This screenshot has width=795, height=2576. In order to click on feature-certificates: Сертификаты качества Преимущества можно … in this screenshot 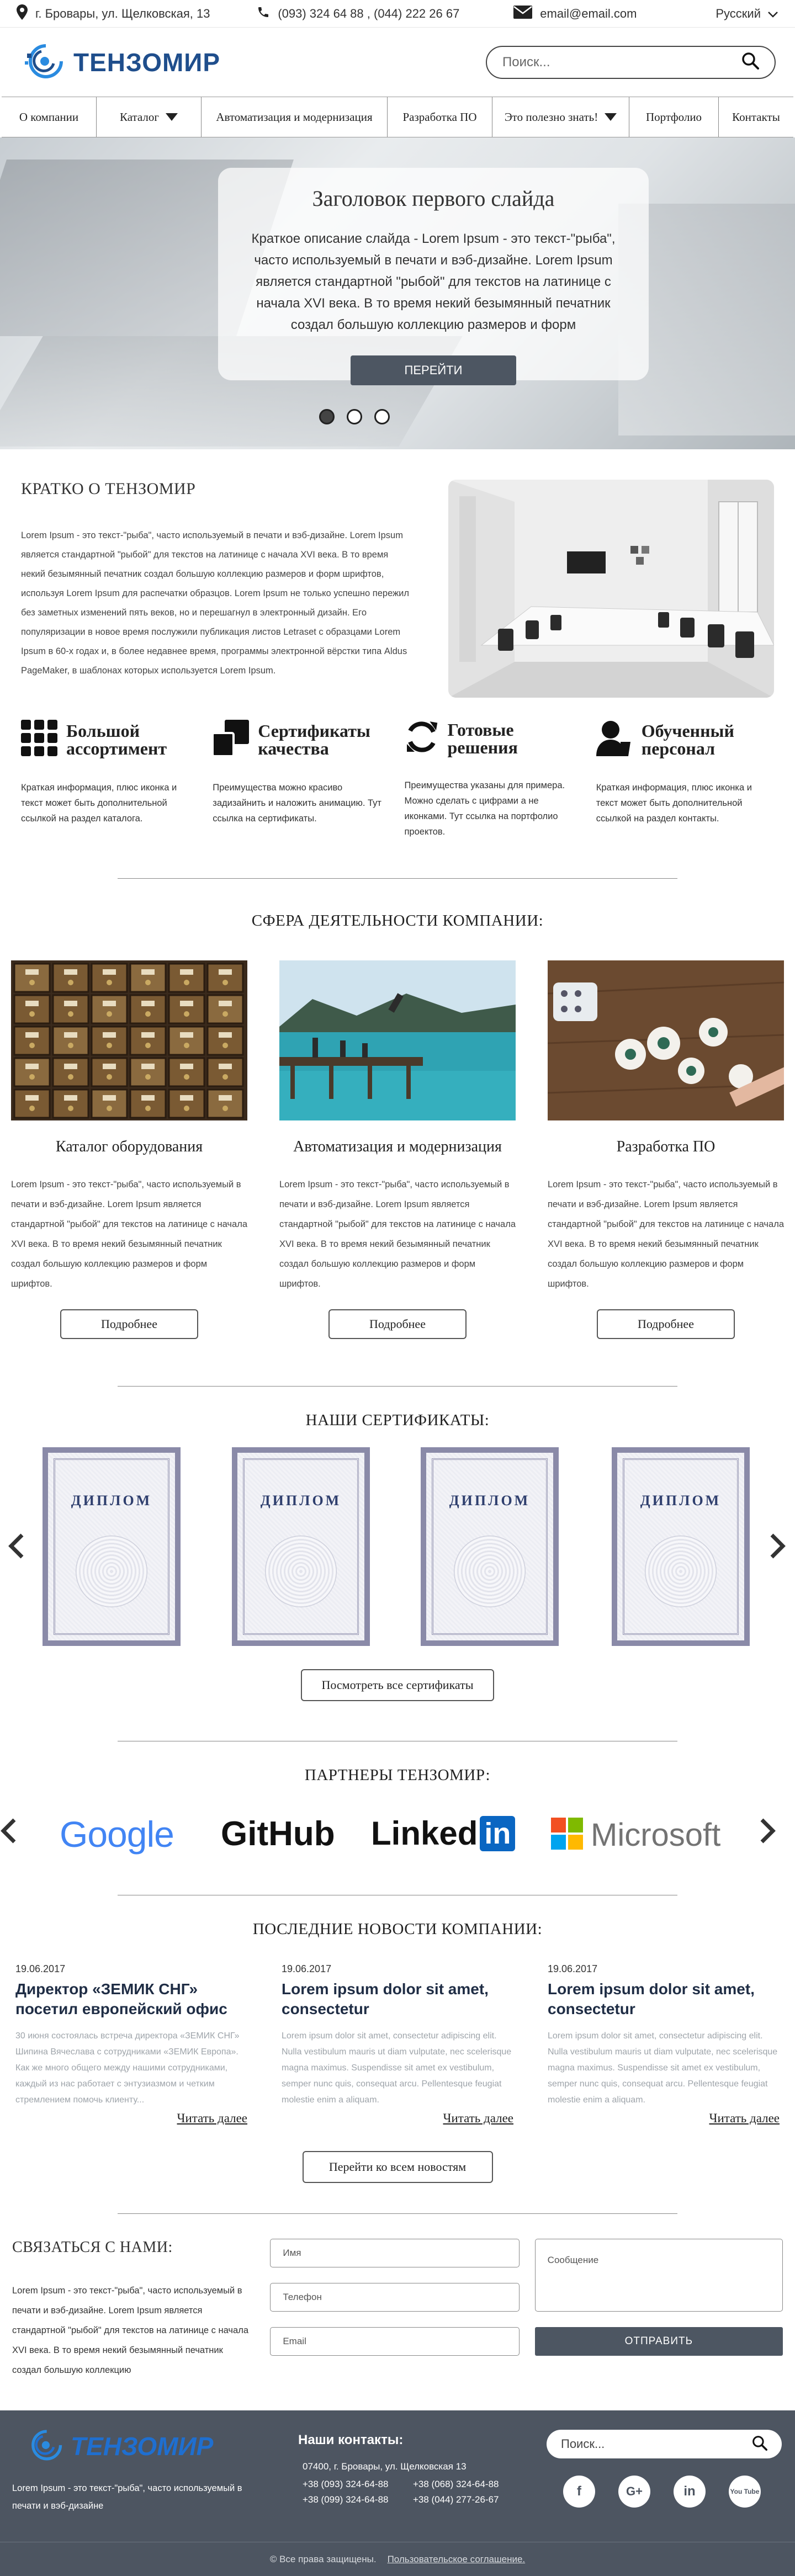, I will do `click(300, 780)`.